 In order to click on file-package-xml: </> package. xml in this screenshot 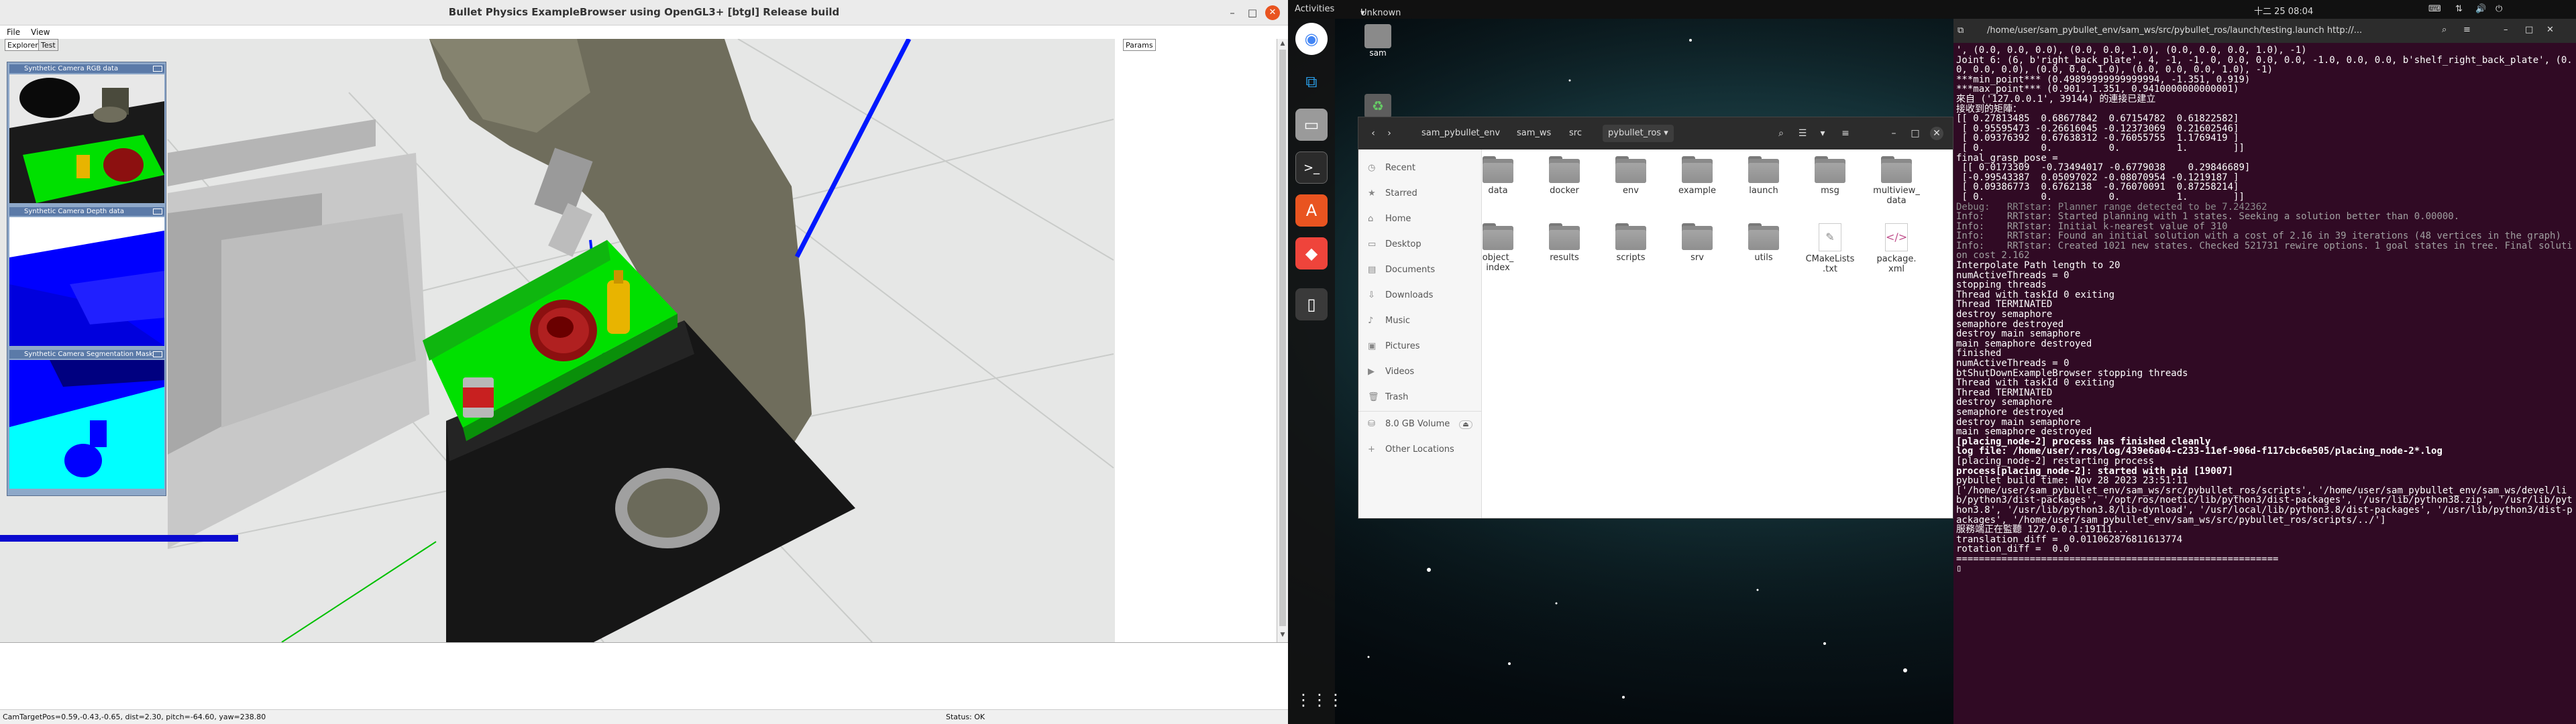, I will do `click(1896, 248)`.